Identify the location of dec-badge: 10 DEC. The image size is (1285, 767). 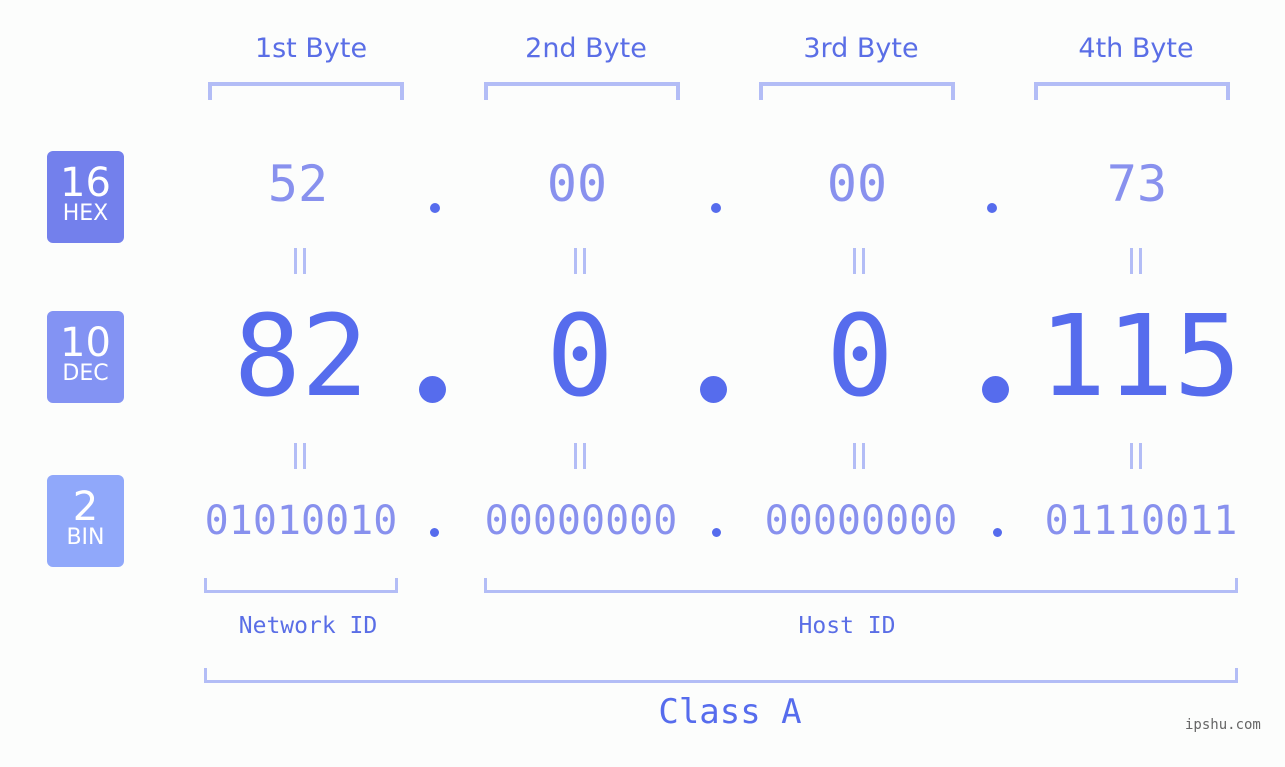
(85, 357).